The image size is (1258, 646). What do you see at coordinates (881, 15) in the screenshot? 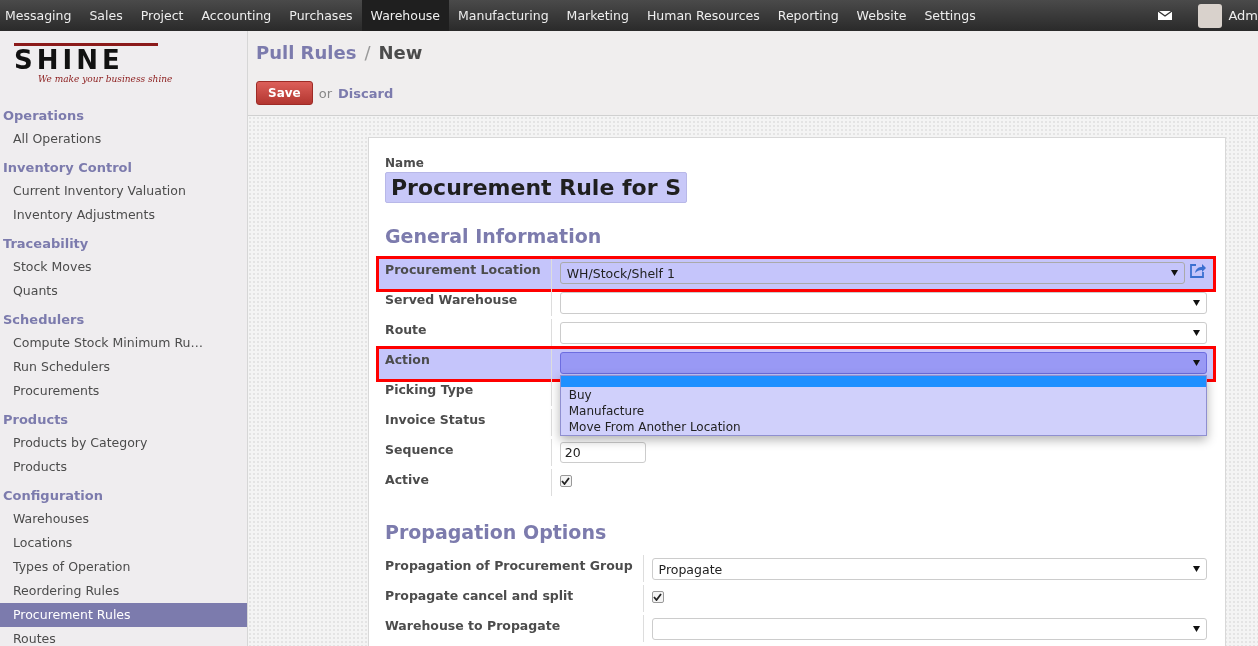
I see `menu-tab: Website` at bounding box center [881, 15].